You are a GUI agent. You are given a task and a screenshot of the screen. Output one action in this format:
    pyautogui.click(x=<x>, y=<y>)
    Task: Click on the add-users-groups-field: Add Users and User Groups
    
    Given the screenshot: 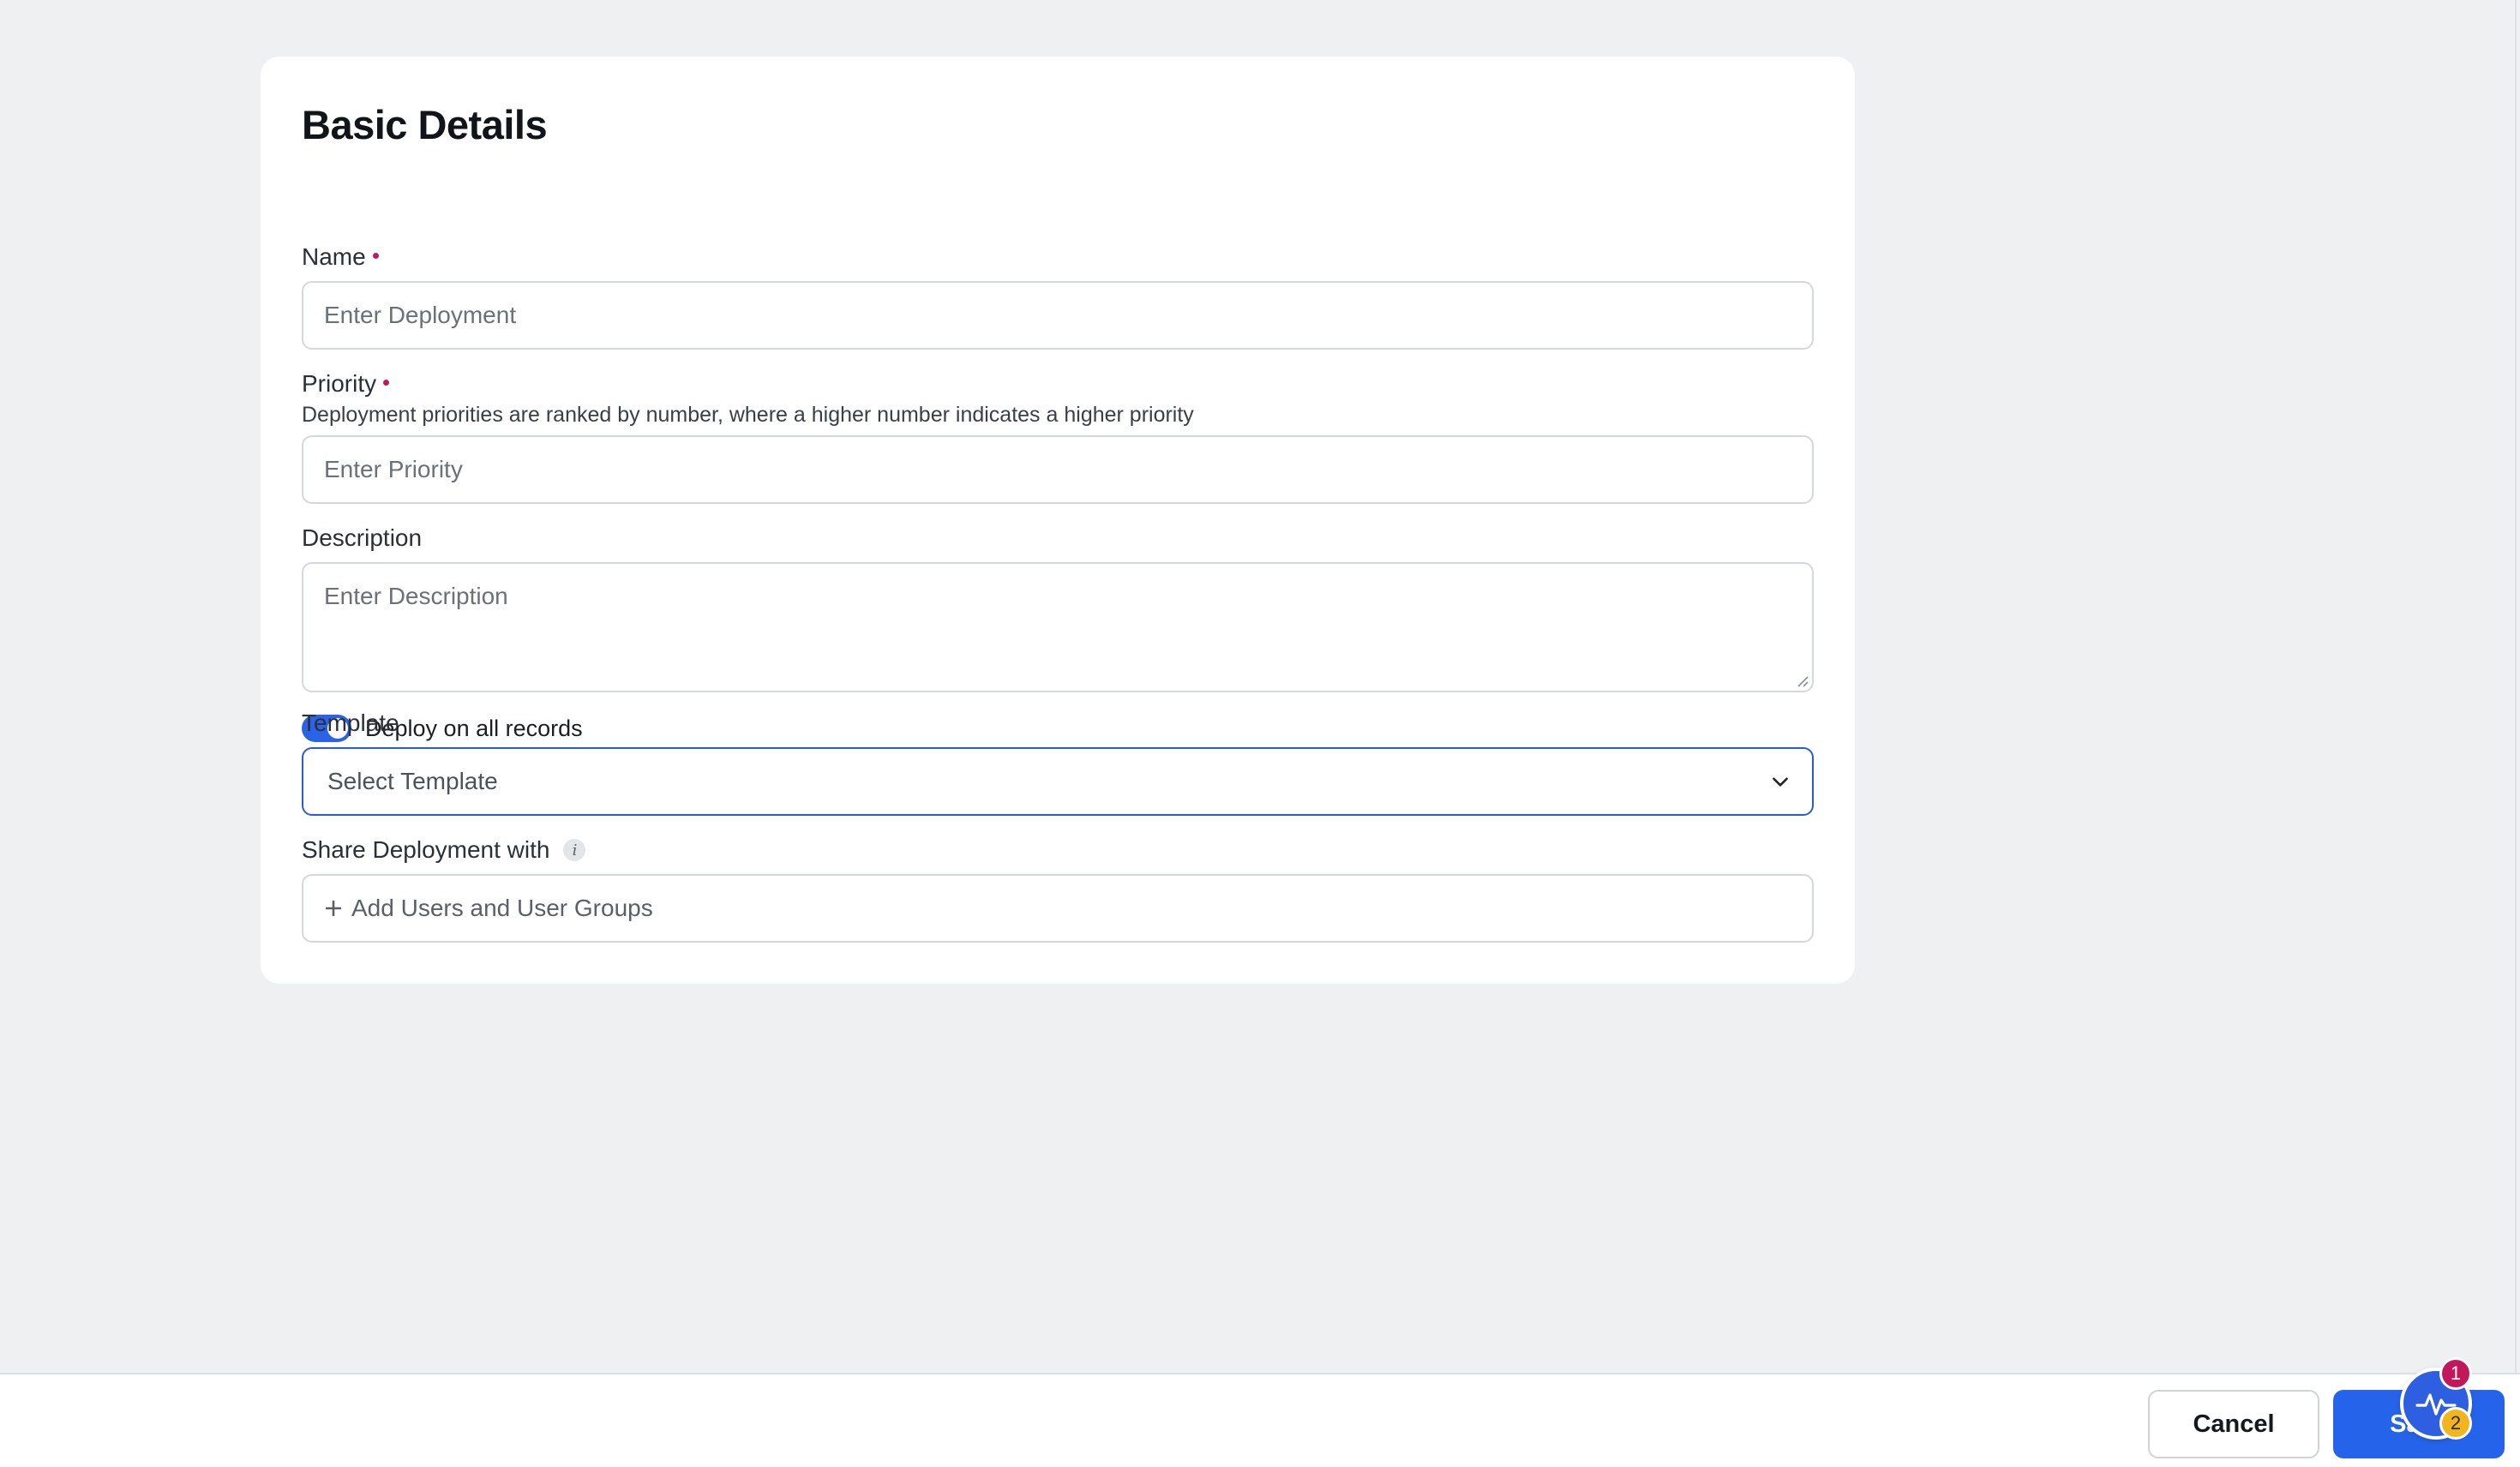 What is the action you would take?
    pyautogui.click(x=1058, y=908)
    